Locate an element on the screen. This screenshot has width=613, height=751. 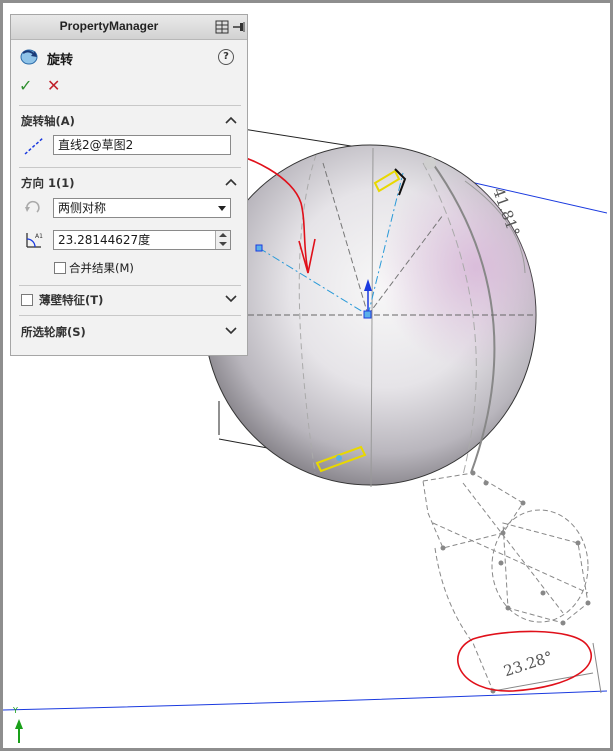
direction-type-select: 两侧对称 is located at coordinates (142, 208).